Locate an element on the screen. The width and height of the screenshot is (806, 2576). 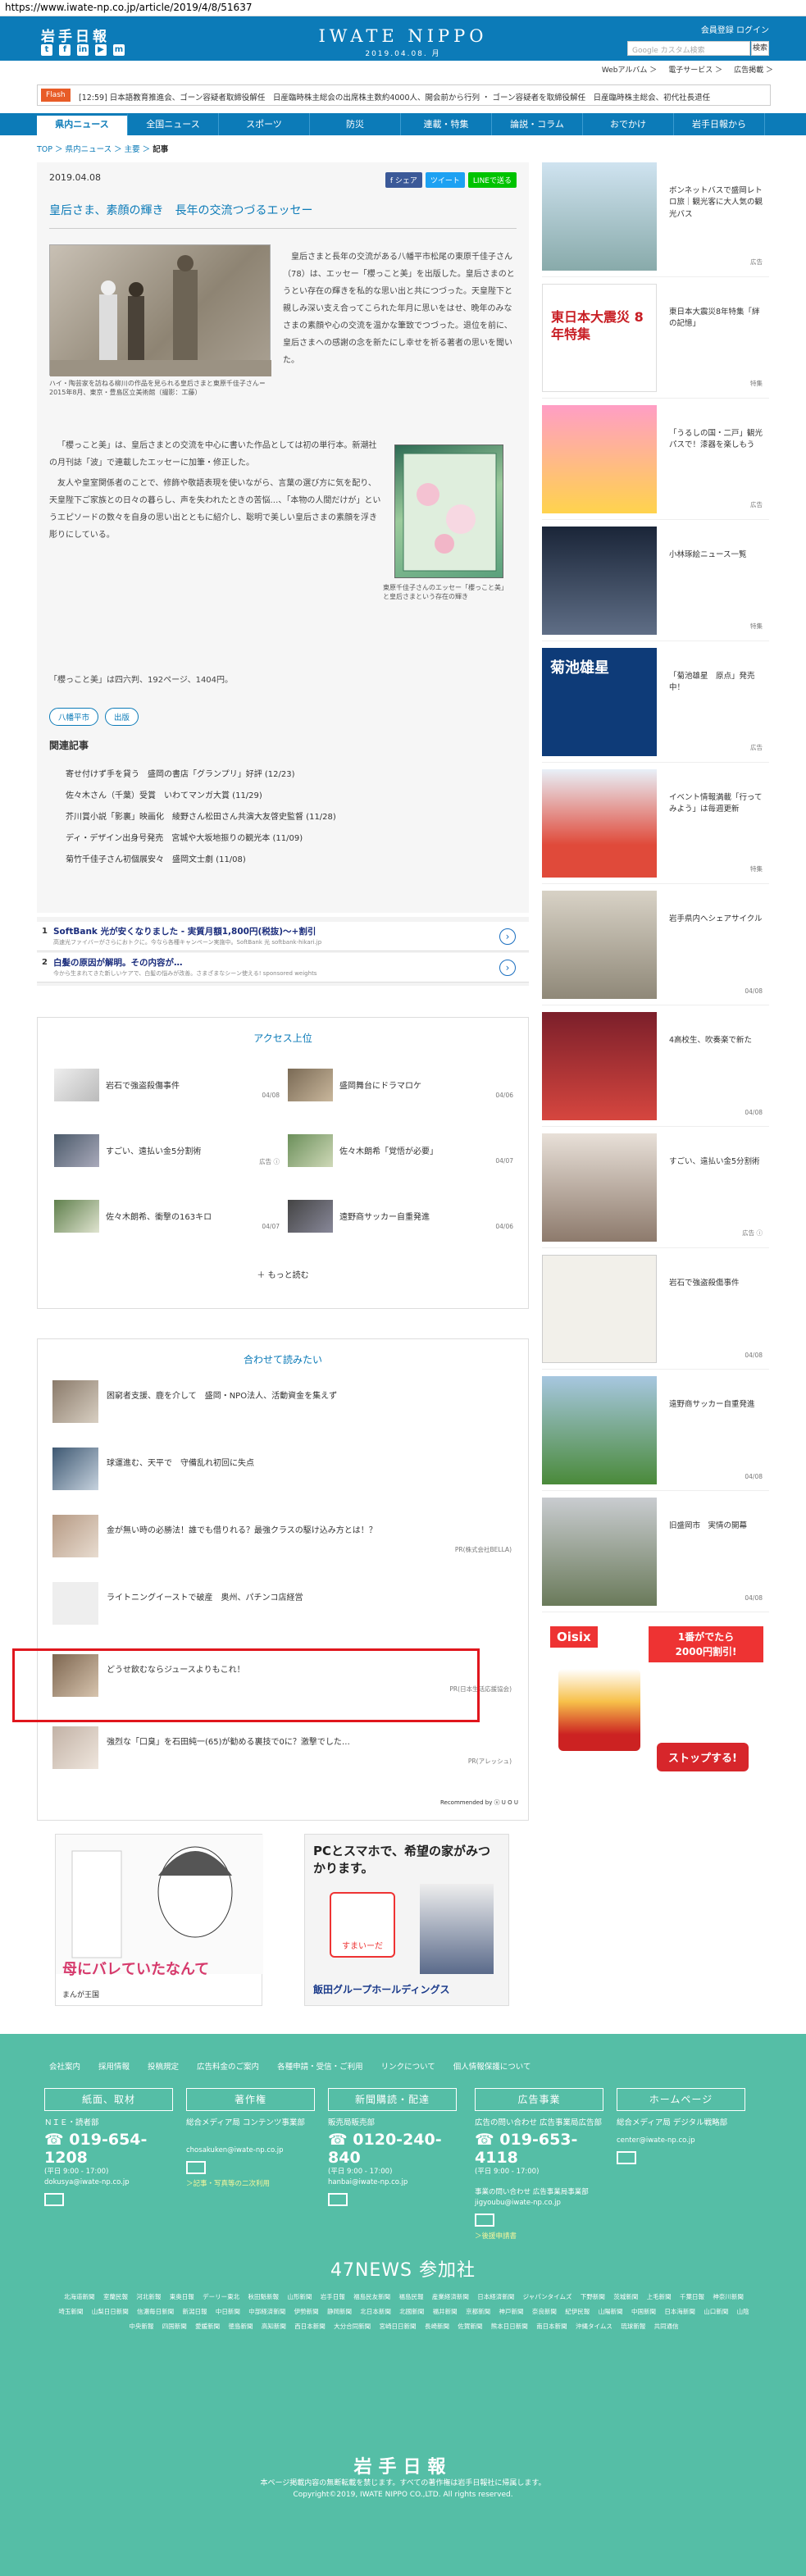
ranking-item: 佐々木朗希、衝撃の163キロ 04/07 is located at coordinates (167, 1216).